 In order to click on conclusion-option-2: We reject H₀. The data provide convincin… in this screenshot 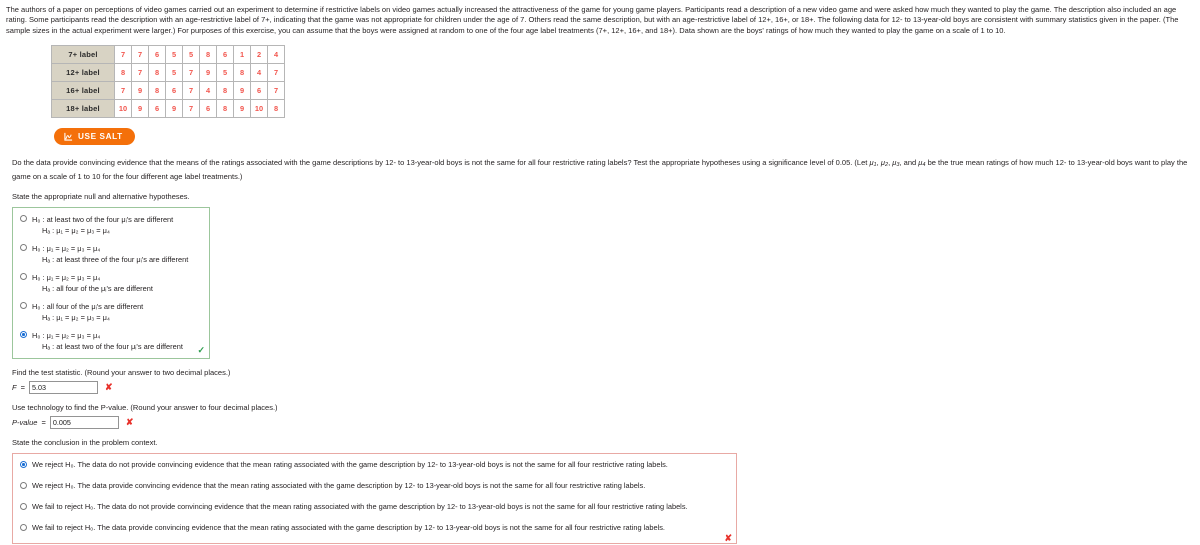, I will do `click(374, 486)`.